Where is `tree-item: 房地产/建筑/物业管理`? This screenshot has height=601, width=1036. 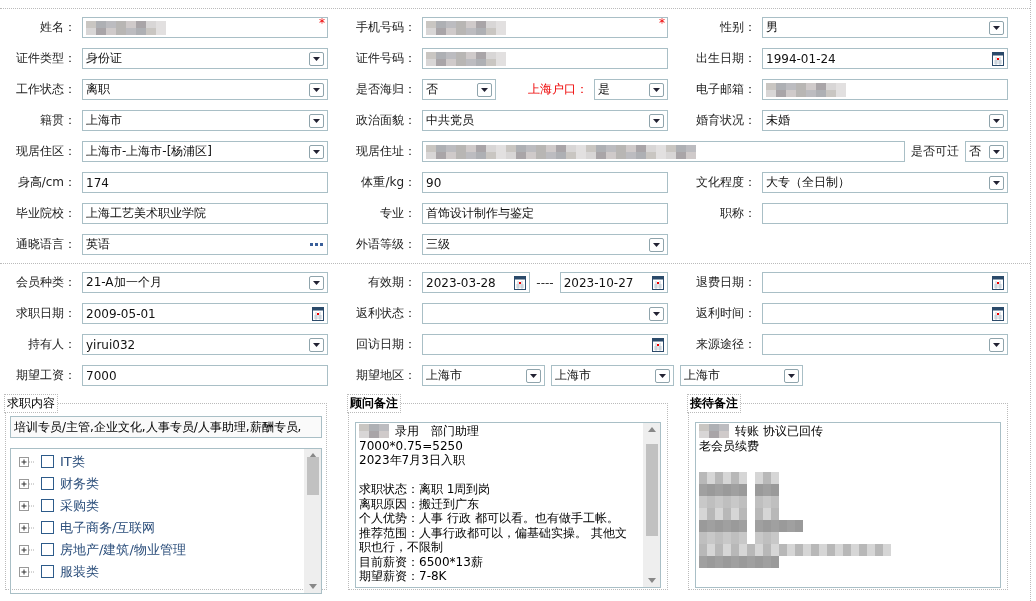
tree-item: 房地产/建筑/物业管理 is located at coordinates (123, 549).